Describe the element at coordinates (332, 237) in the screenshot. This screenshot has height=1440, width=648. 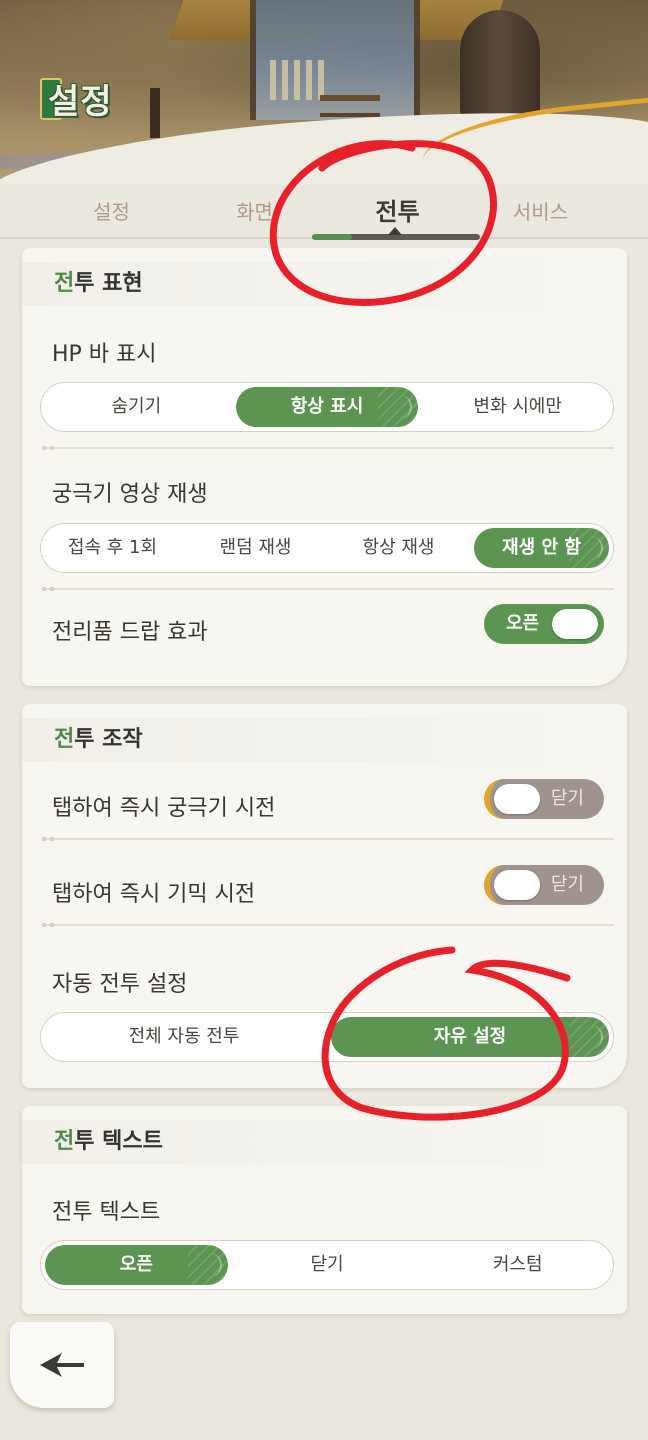
I see `tab-active-indicator-fill` at that location.